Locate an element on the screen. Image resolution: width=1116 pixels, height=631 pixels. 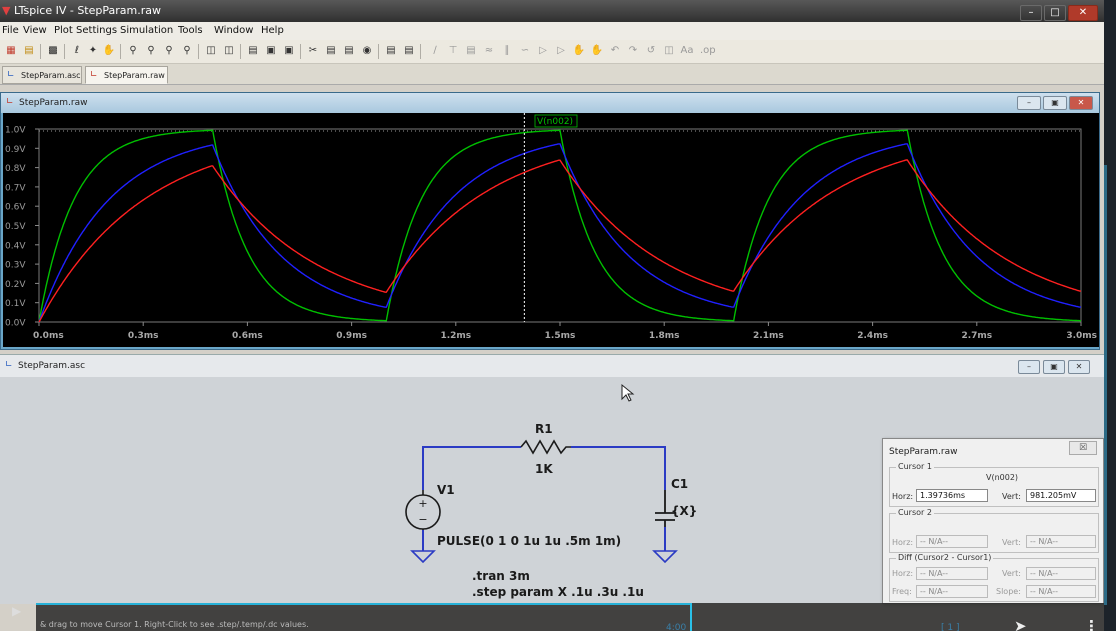
diode-icon: ▷ is located at coordinates (543, 51).